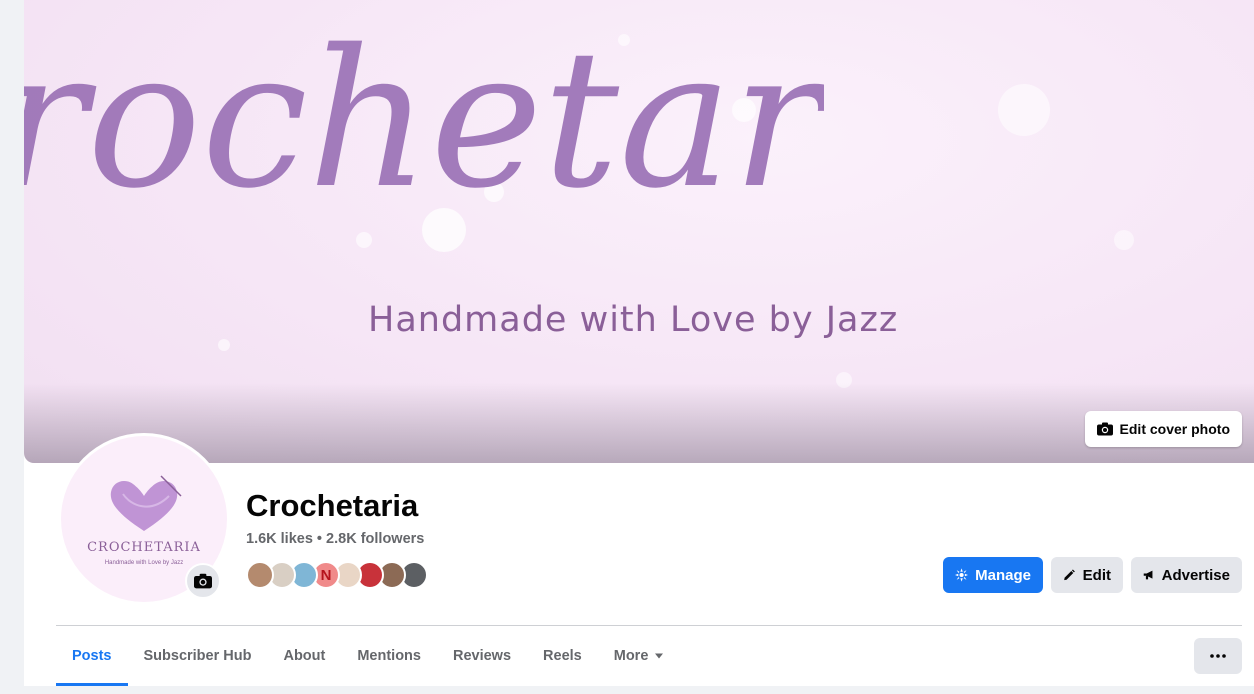 This screenshot has height=694, width=1254. I want to click on follower-avatar, so click(260, 575).